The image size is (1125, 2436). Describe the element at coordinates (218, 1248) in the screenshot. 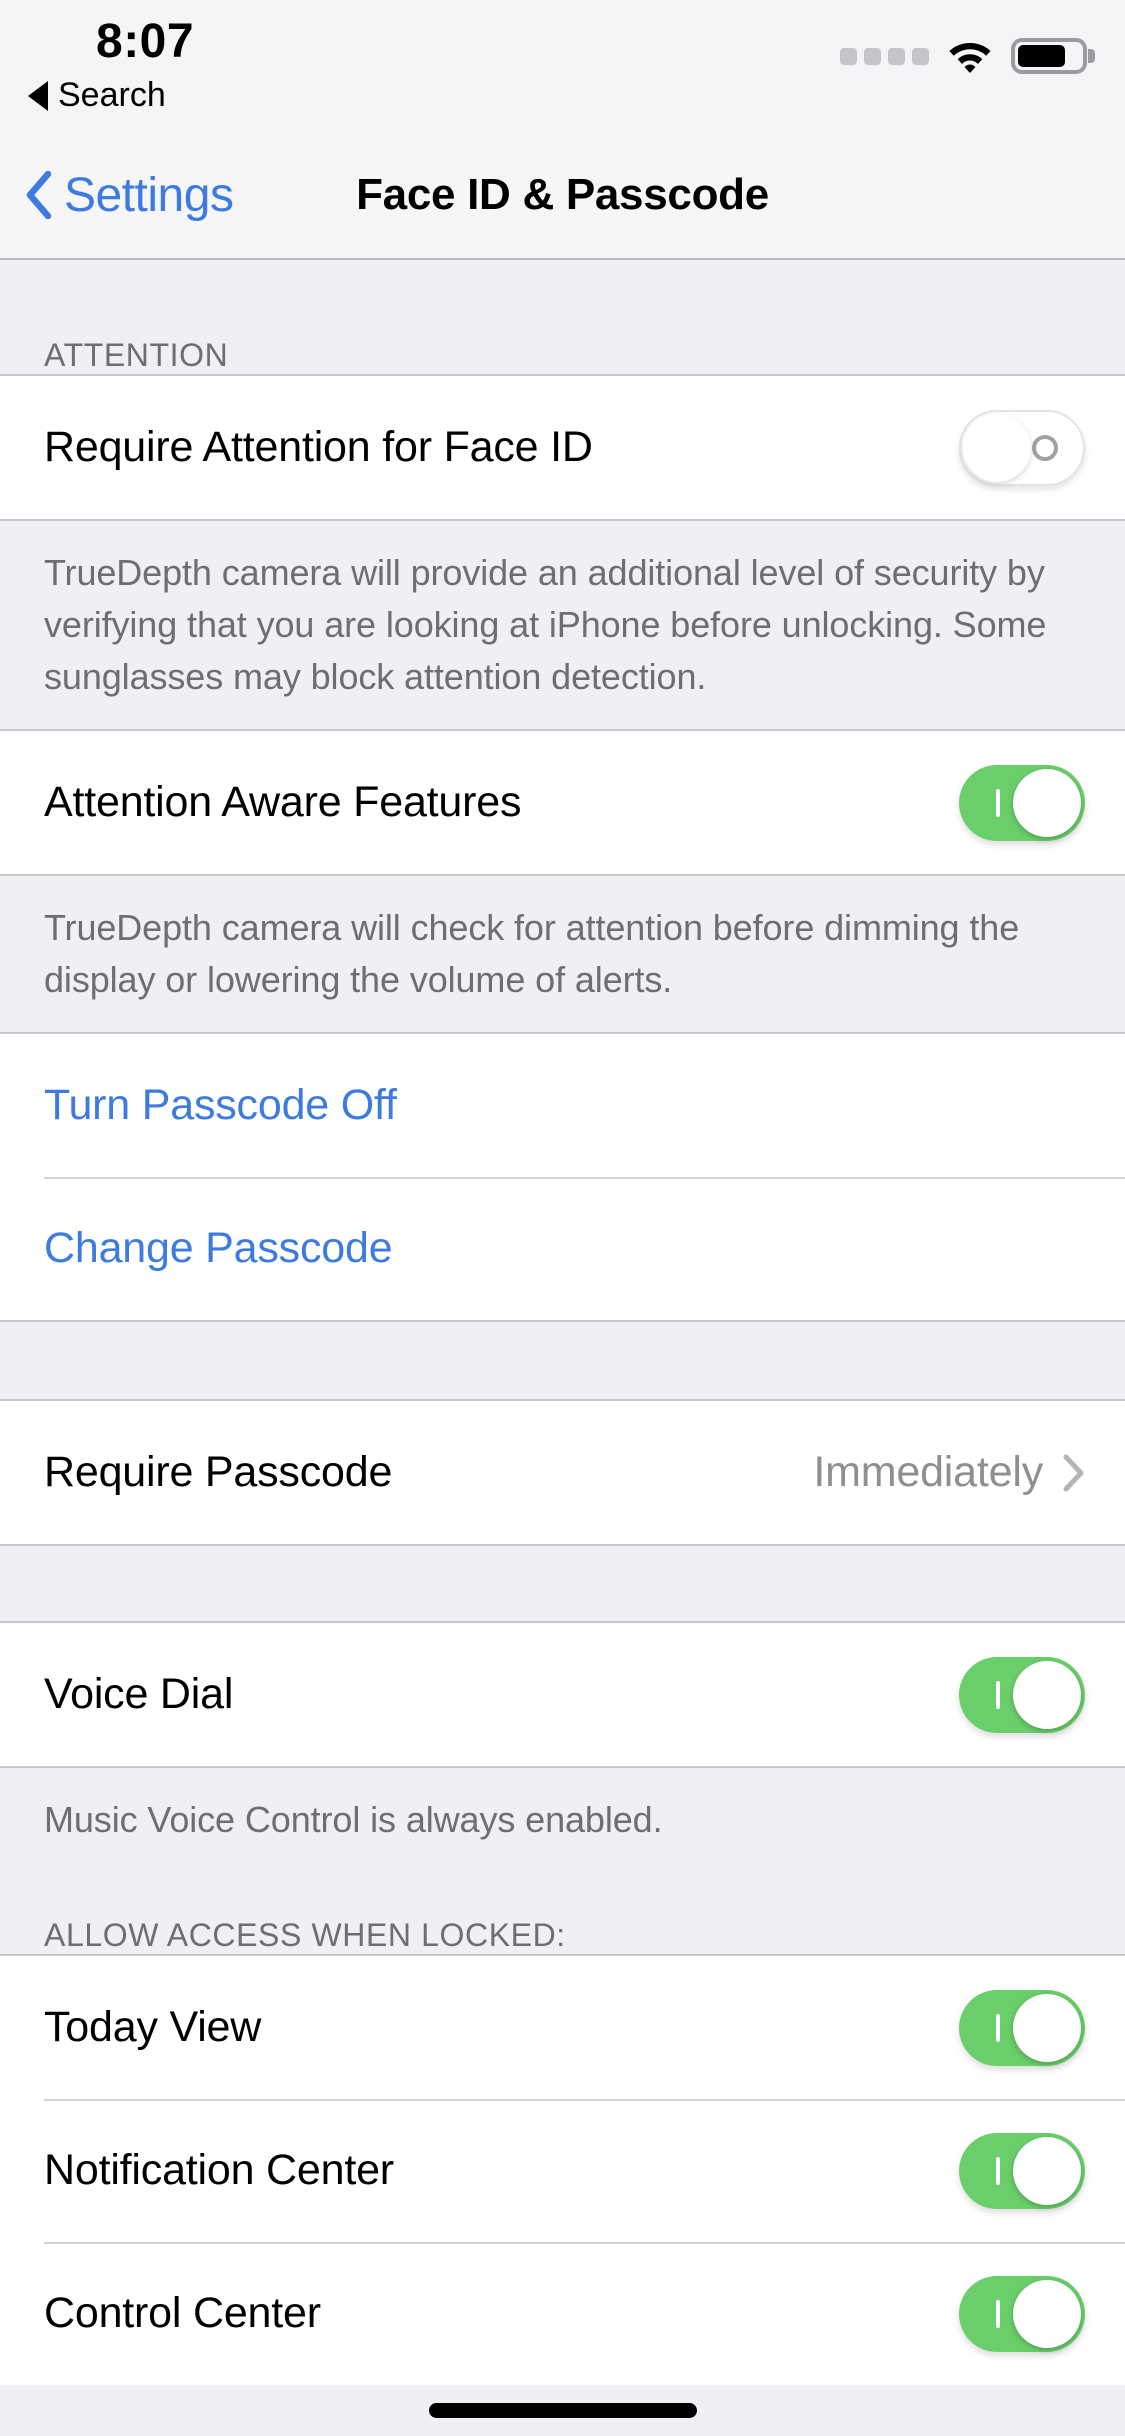

I see `row-label-change-passcode: Change Passcode` at that location.